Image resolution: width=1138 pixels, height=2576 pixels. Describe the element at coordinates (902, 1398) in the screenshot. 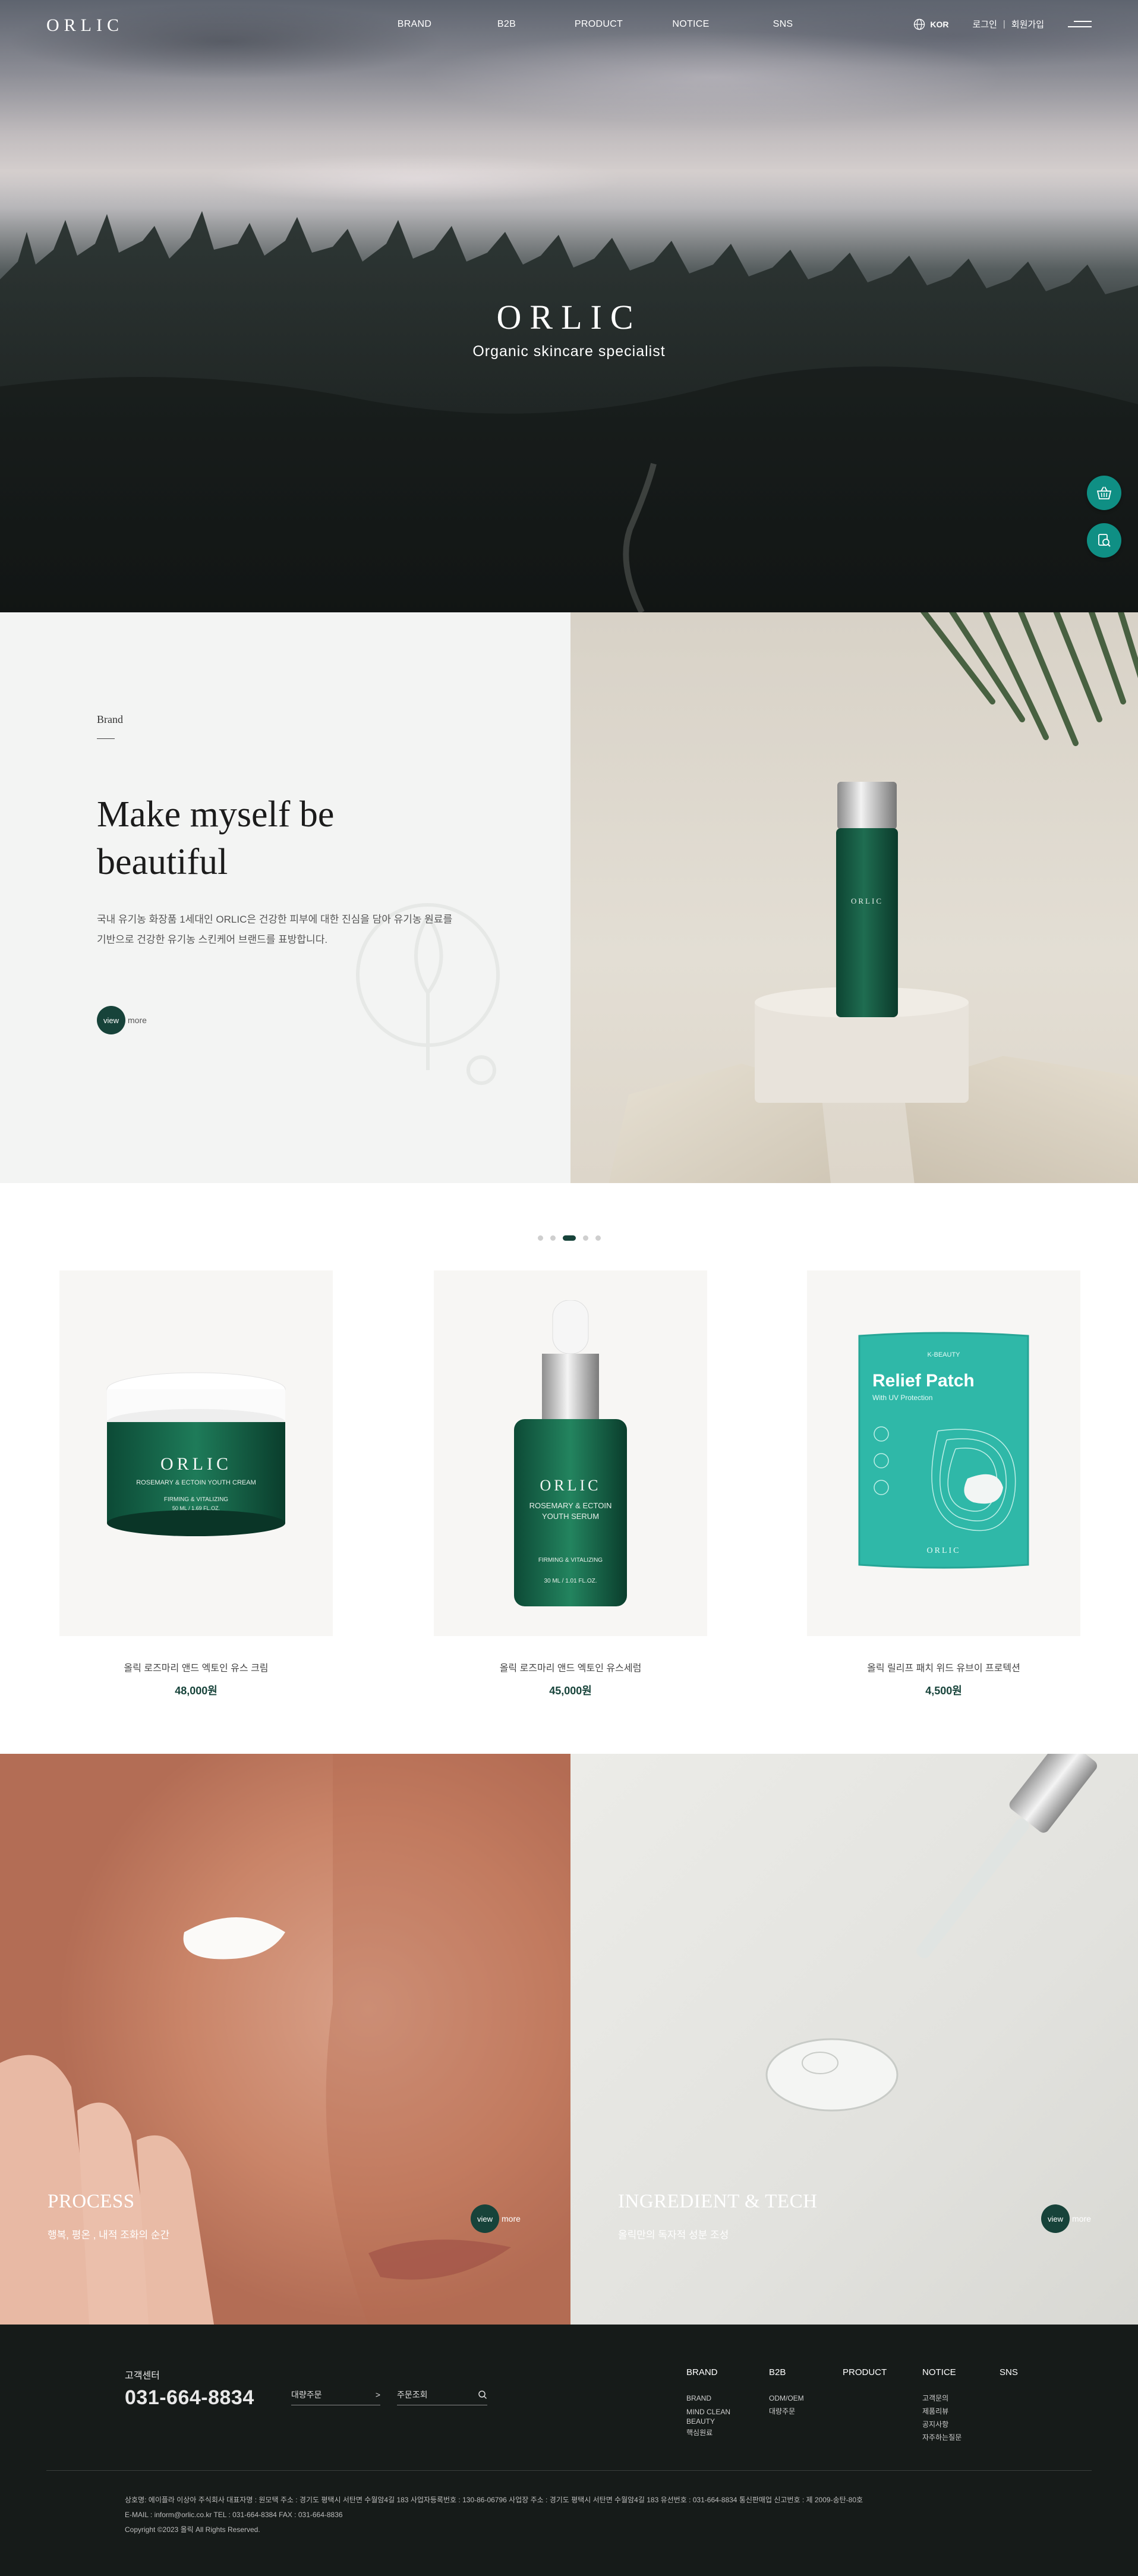

I see `svg-text: With UV Protection` at that location.